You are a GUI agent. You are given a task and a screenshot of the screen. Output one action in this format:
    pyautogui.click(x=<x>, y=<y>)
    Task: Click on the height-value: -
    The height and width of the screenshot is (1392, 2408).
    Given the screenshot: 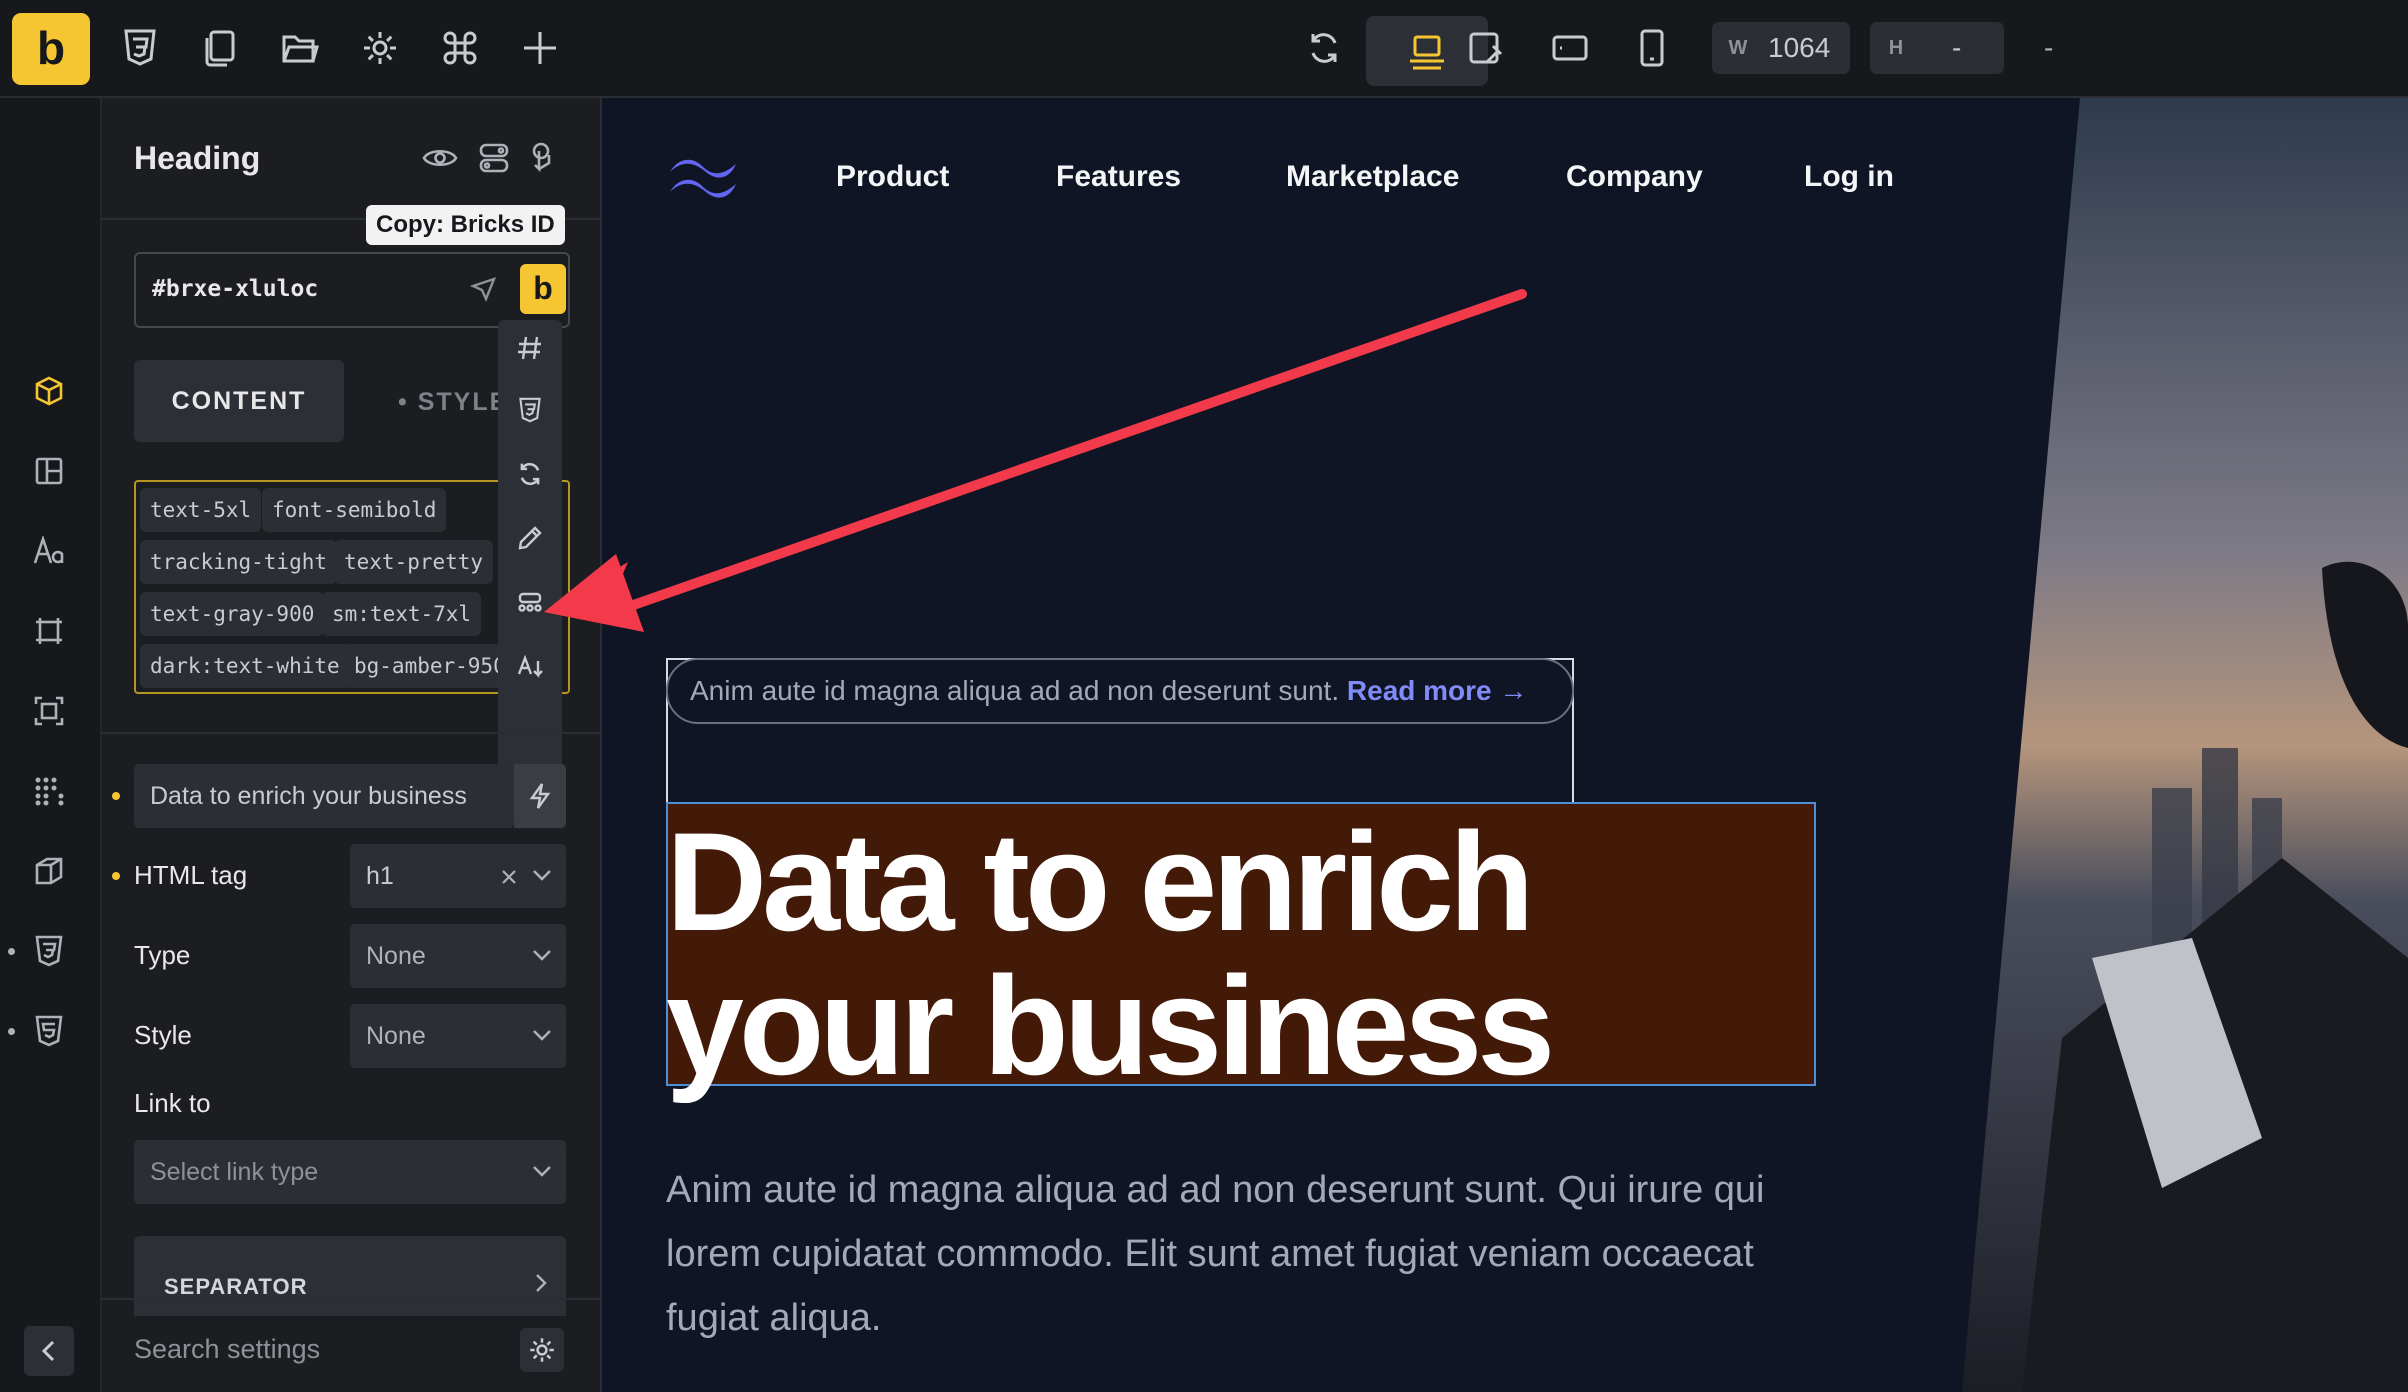 What is the action you would take?
    pyautogui.click(x=1957, y=47)
    